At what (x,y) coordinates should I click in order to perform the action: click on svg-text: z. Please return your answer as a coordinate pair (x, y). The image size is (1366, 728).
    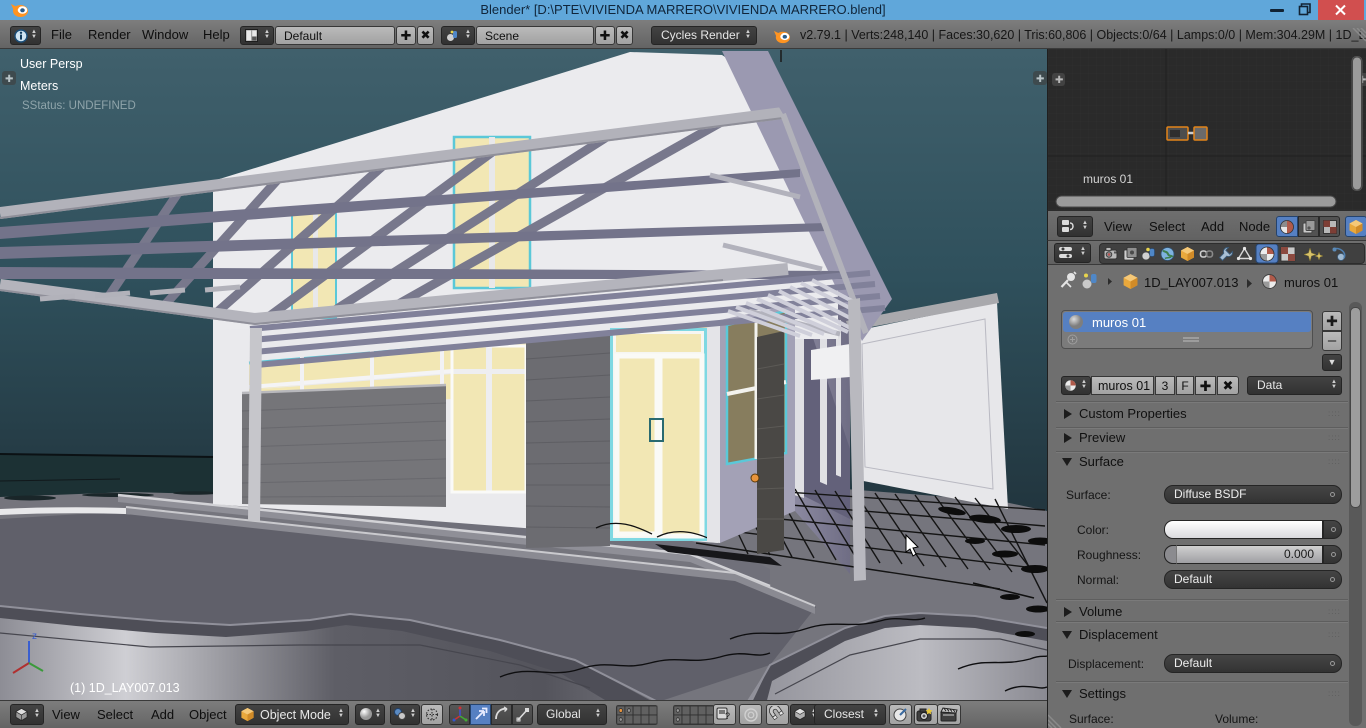
    Looking at the image, I should click on (34, 636).